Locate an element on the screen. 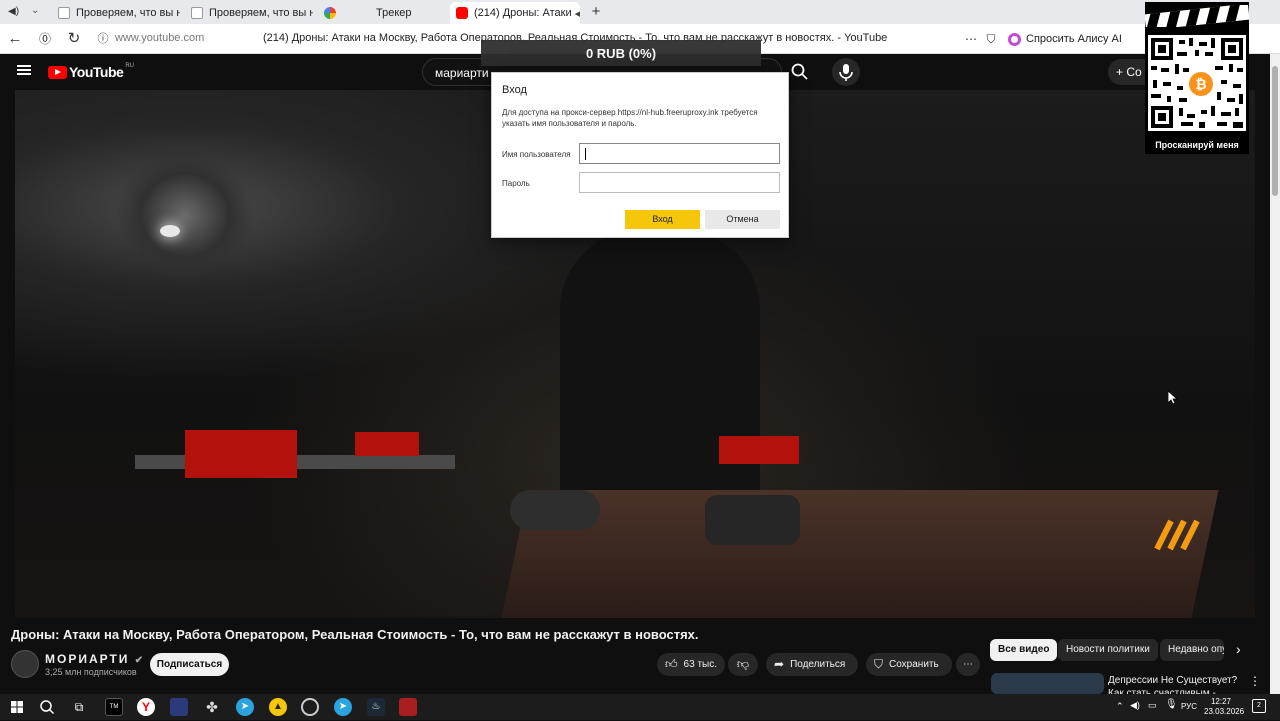  keyboard-language: РУС is located at coordinates (1189, 706).